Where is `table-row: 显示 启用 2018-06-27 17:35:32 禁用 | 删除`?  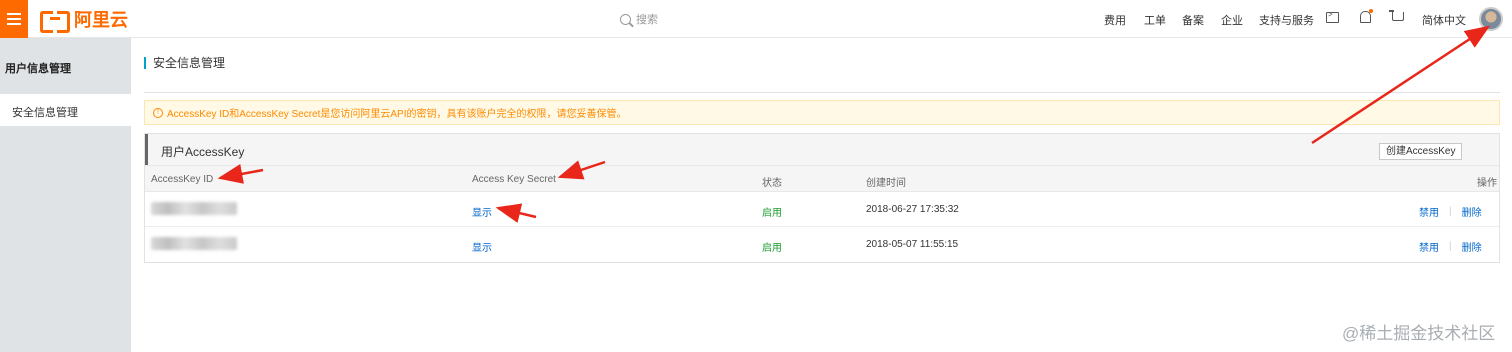 table-row: 显示 启用 2018-06-27 17:35:32 禁用 | 删除 is located at coordinates (822, 209).